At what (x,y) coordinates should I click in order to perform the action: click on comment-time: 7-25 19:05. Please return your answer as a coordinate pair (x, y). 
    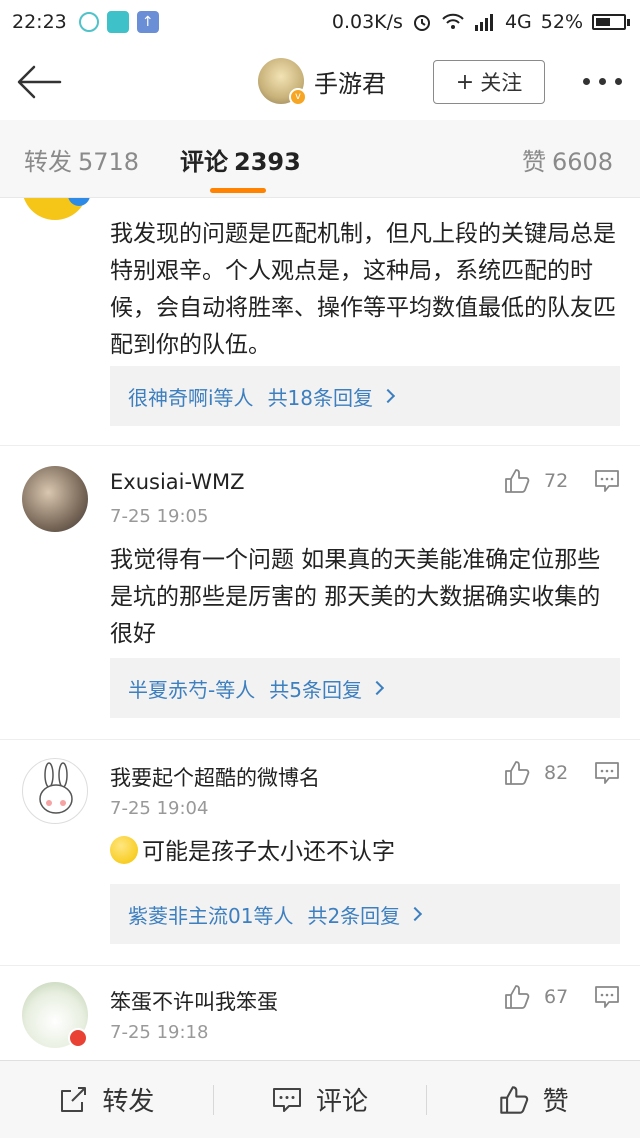
    Looking at the image, I should click on (159, 516).